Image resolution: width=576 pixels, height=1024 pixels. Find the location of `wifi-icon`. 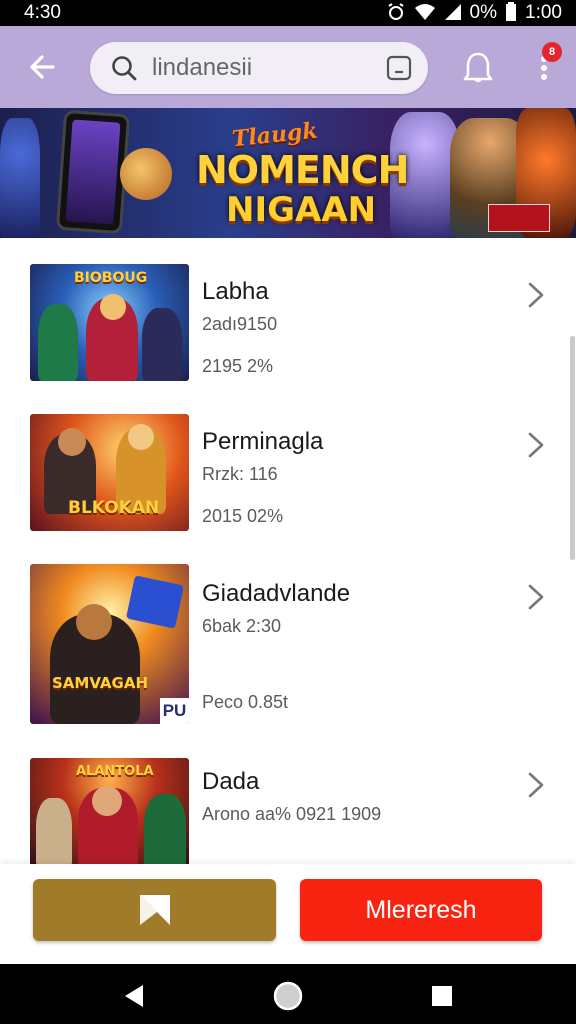

wifi-icon is located at coordinates (425, 13).